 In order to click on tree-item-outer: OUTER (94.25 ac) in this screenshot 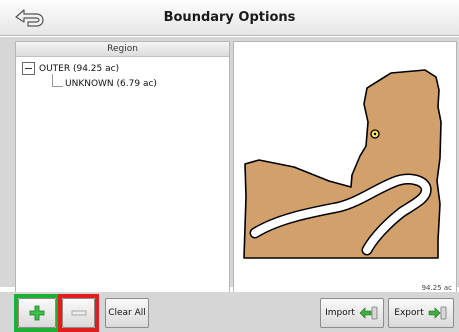, I will do `click(70, 68)`.